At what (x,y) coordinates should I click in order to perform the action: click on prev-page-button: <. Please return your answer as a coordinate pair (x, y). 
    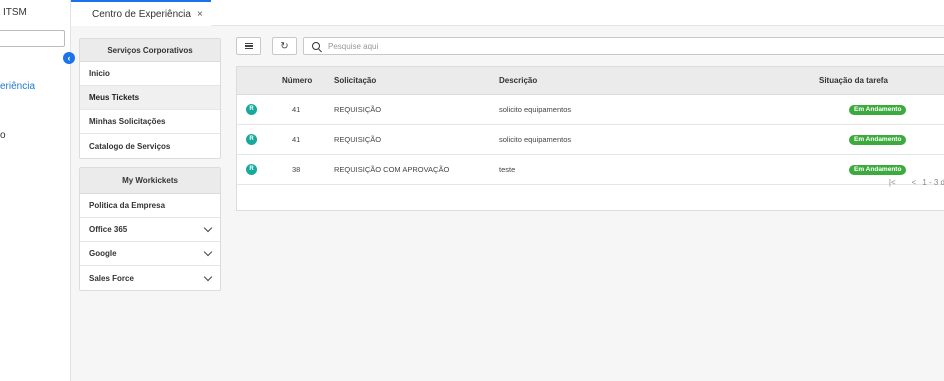
    Looking at the image, I should click on (914, 182).